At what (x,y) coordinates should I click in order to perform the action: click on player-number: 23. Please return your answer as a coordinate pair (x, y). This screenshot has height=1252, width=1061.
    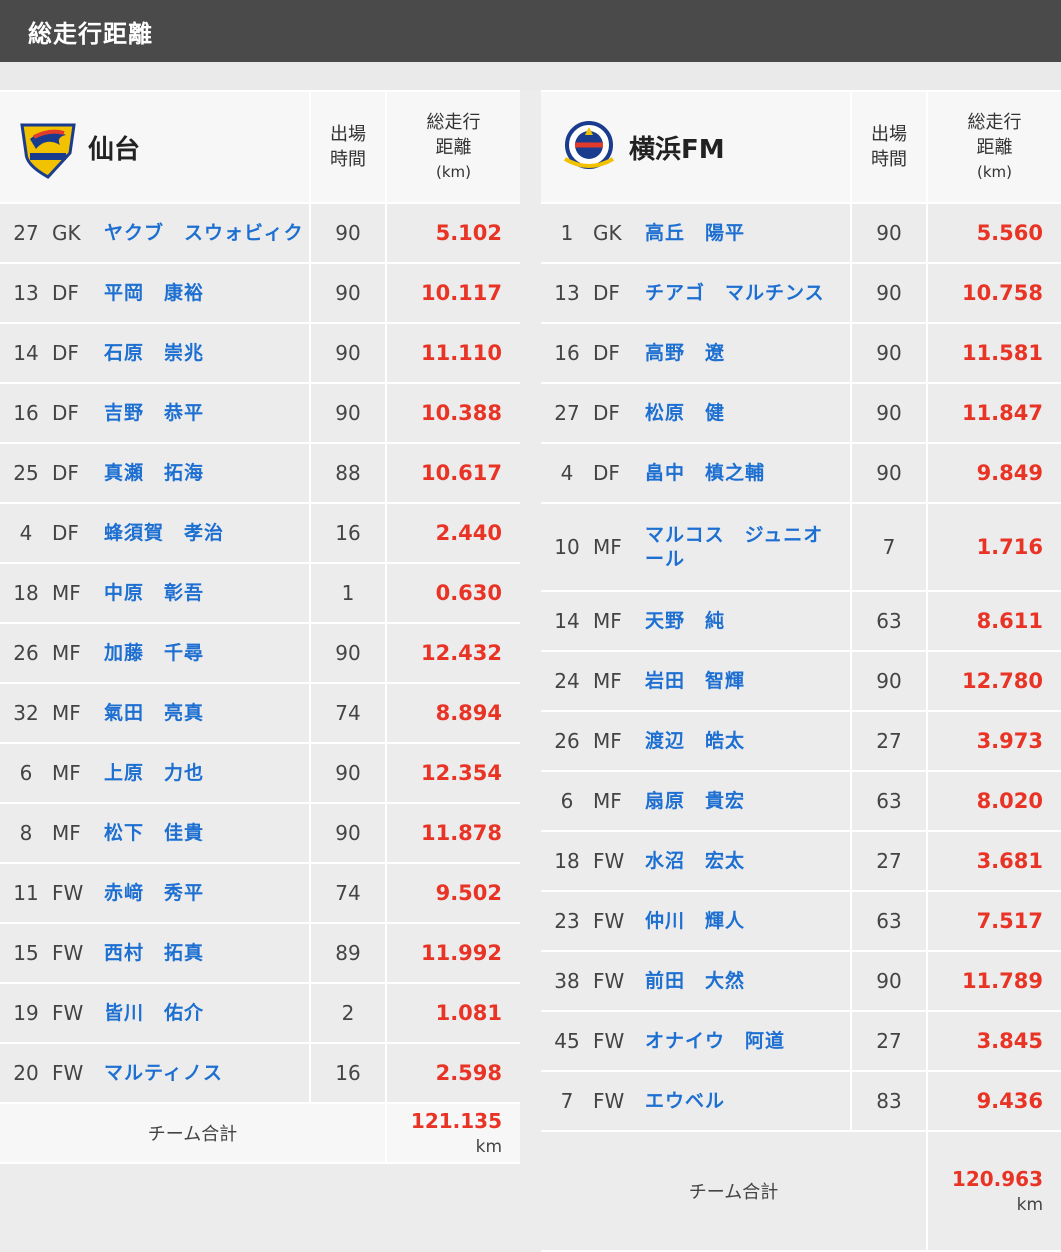
    Looking at the image, I should click on (567, 921).